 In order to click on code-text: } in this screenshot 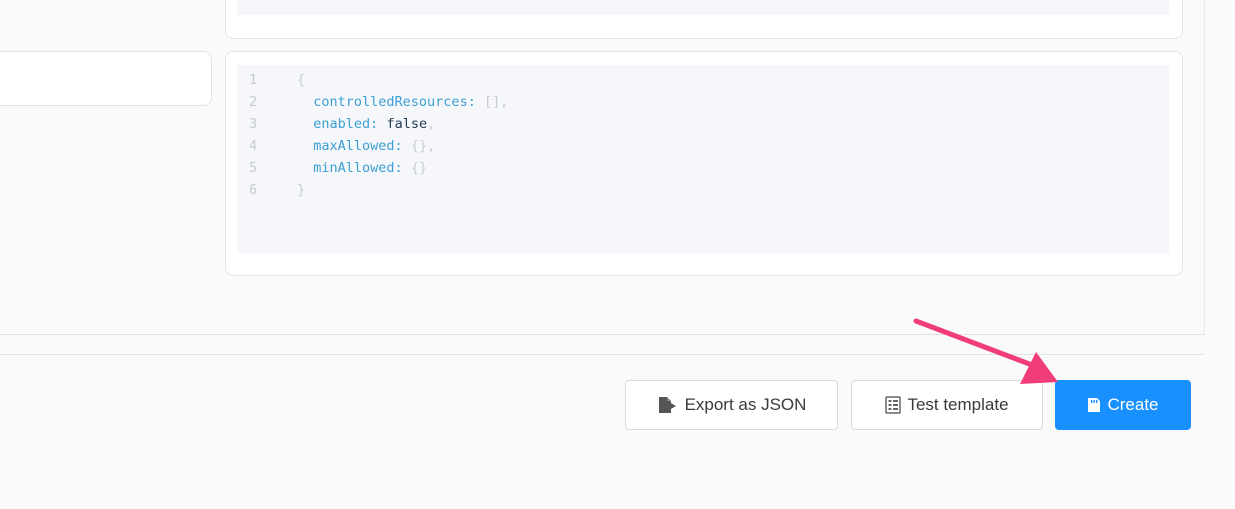, I will do `click(301, 190)`.